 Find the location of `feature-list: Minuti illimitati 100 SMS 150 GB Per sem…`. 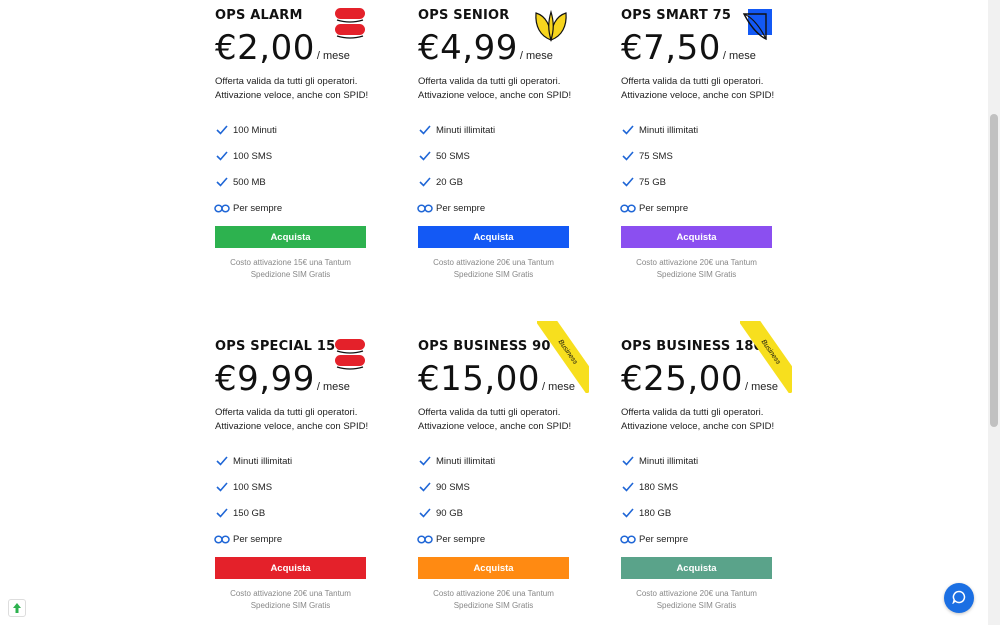

feature-list: Minuti illimitati 100 SMS 150 GB Per sem… is located at coordinates (253, 500).